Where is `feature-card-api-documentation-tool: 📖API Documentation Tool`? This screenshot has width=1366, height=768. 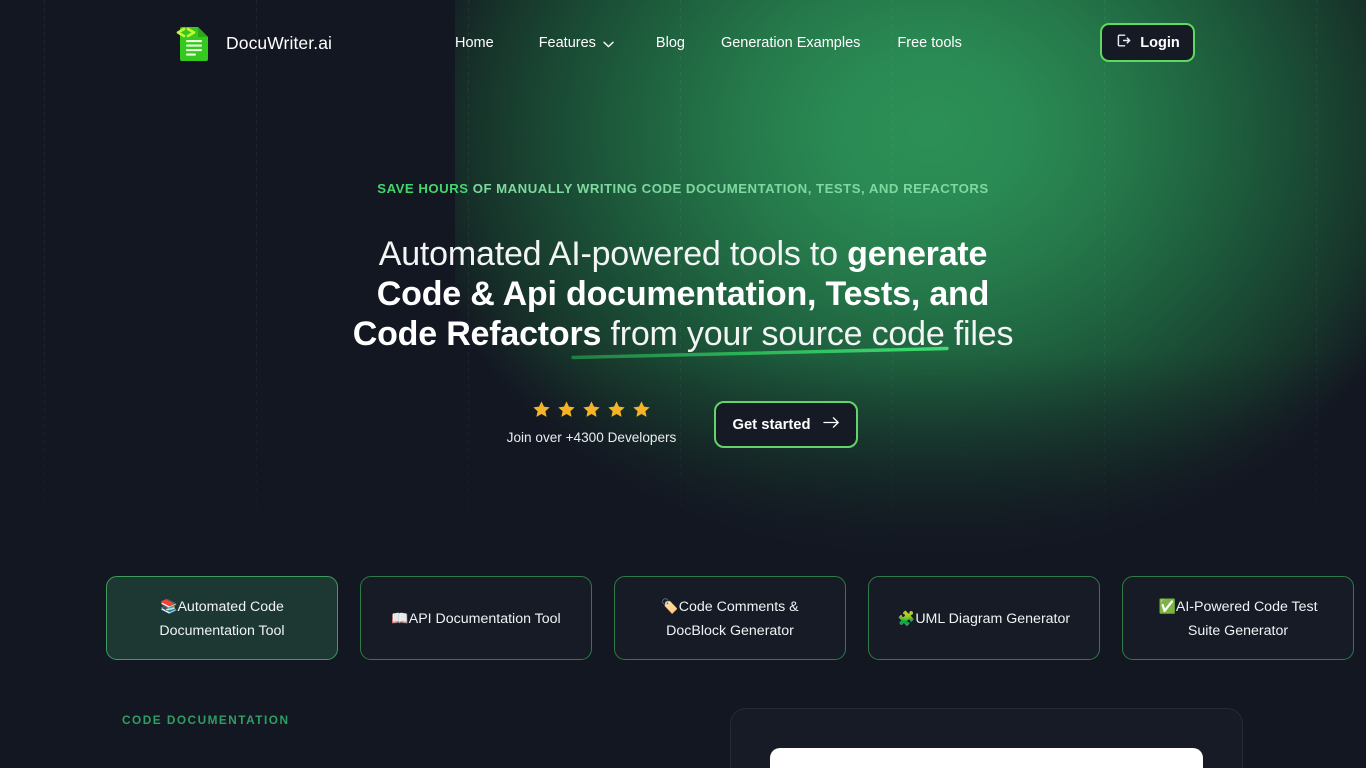
feature-card-api-documentation-tool: 📖API Documentation Tool is located at coordinates (476, 618).